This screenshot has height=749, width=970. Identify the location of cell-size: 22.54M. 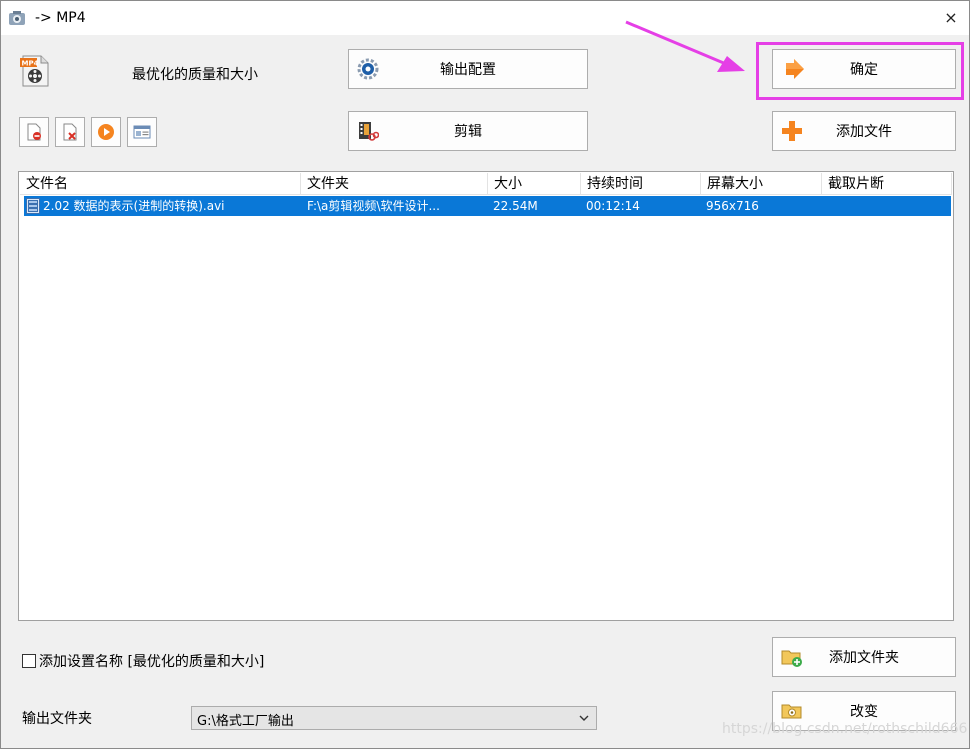
(515, 206).